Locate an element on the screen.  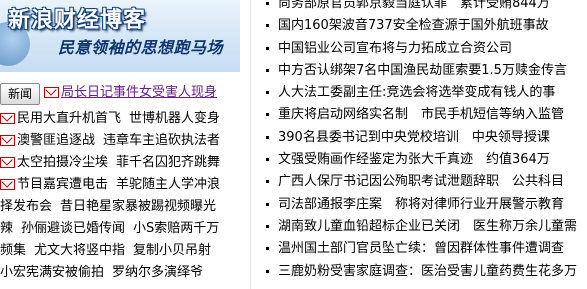
news-link: 太空拍摄冷尘埃 is located at coordinates (62, 162).